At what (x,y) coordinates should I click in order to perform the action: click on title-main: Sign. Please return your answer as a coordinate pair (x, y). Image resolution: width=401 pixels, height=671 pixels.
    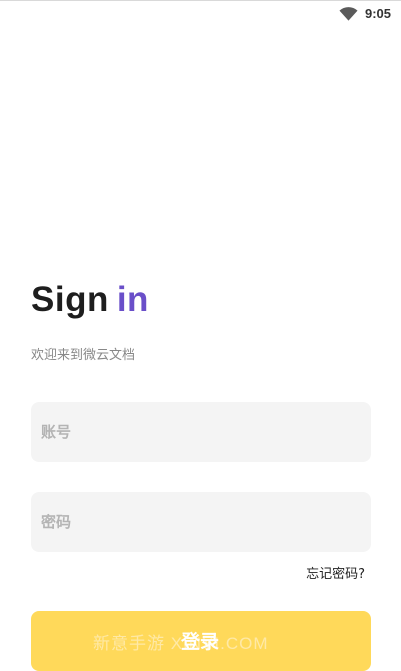
    Looking at the image, I should click on (70, 299).